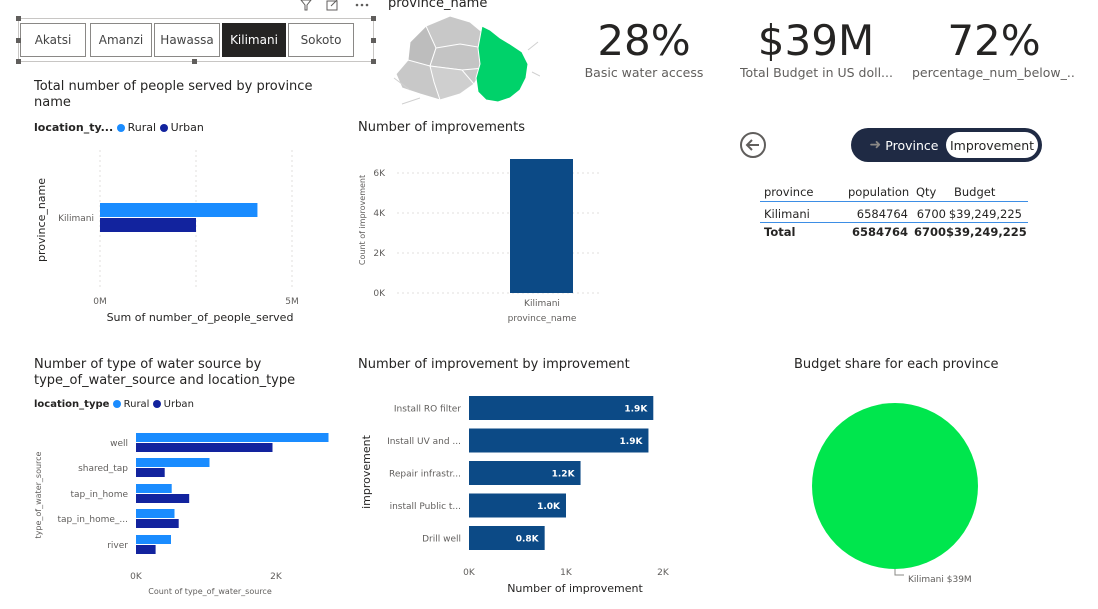  I want to click on visual-header, so click(334, 5).